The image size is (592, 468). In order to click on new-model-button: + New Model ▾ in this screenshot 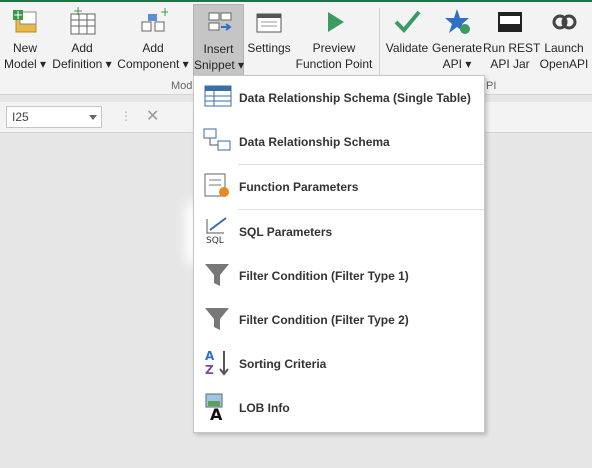, I will do `click(25, 41)`.